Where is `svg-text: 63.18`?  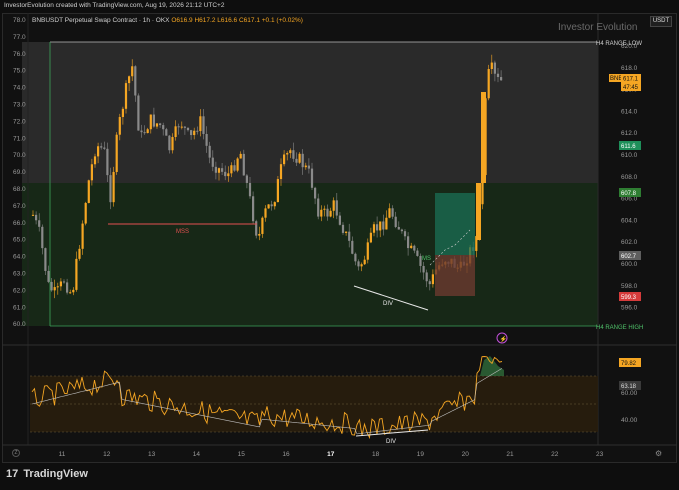
svg-text: 63.18 is located at coordinates (629, 387).